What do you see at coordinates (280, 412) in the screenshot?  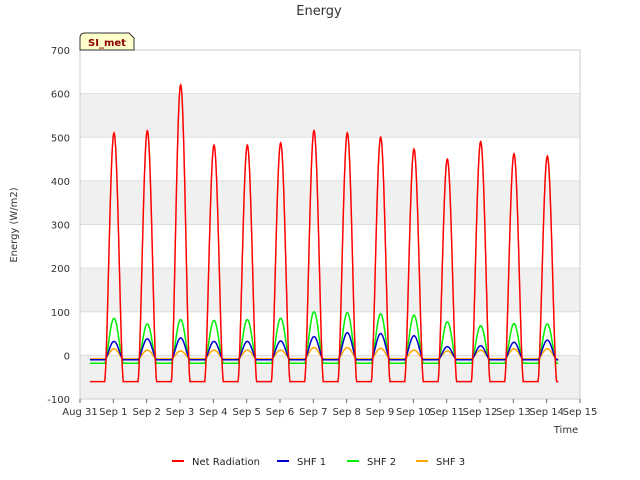 I see `x-tick-label: Sep 6` at bounding box center [280, 412].